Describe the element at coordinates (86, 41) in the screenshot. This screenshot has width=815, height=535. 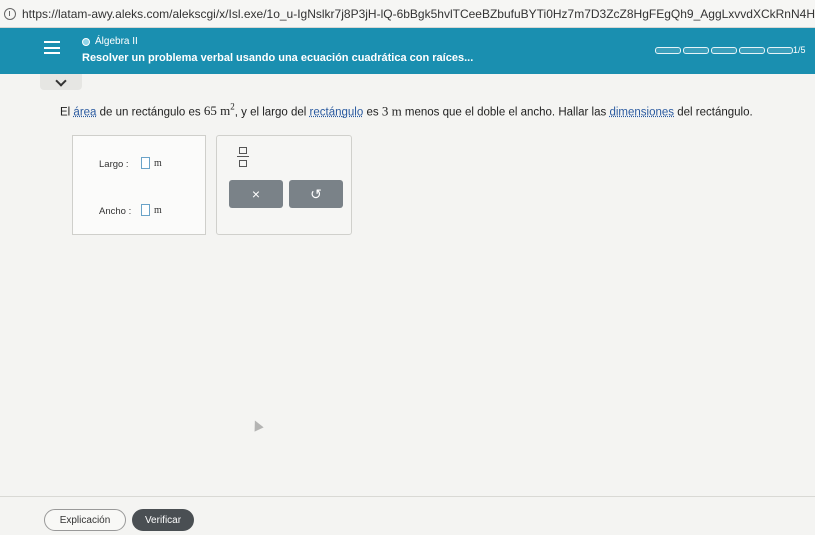
I see `course-status-icon` at that location.